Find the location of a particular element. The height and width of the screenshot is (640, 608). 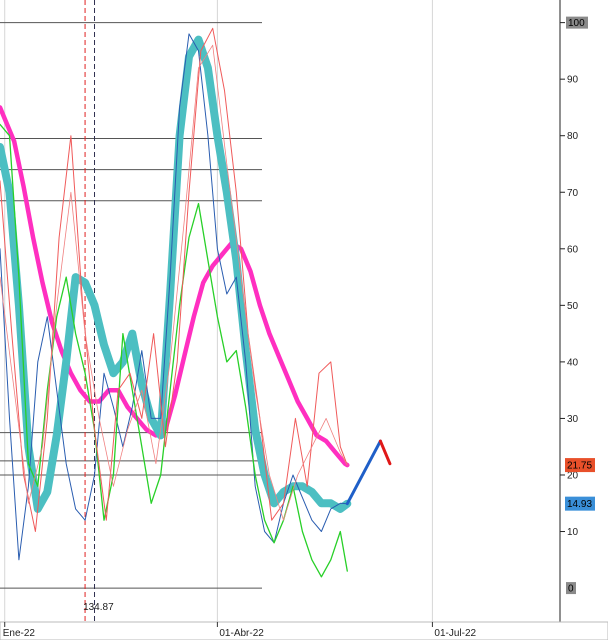

y-tick-label: 50 is located at coordinates (573, 306).